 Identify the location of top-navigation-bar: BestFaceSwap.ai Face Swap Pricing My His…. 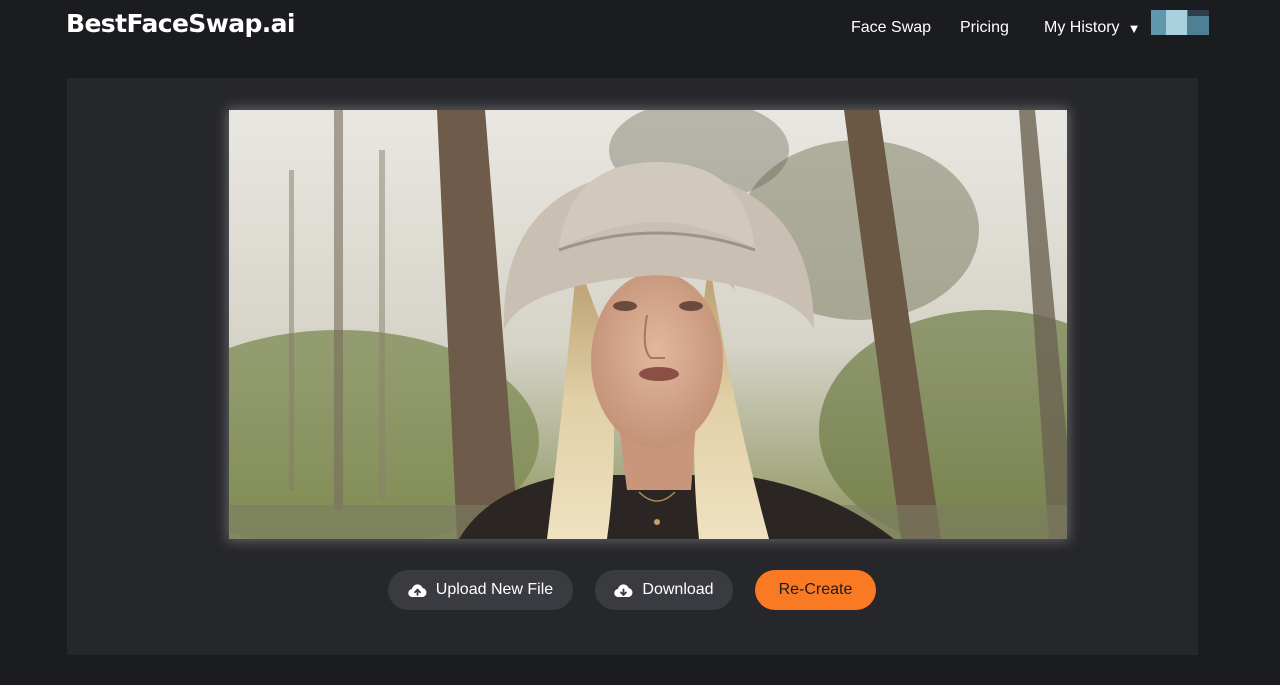
(640, 28).